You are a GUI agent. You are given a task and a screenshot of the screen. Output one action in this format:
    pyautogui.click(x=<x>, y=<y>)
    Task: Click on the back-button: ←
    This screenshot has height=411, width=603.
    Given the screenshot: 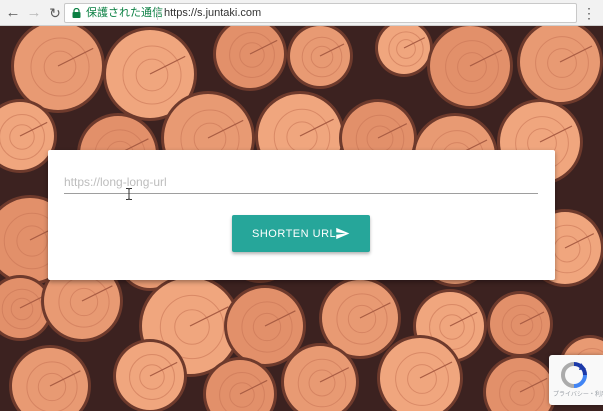 What is the action you would take?
    pyautogui.click(x=13, y=13)
    